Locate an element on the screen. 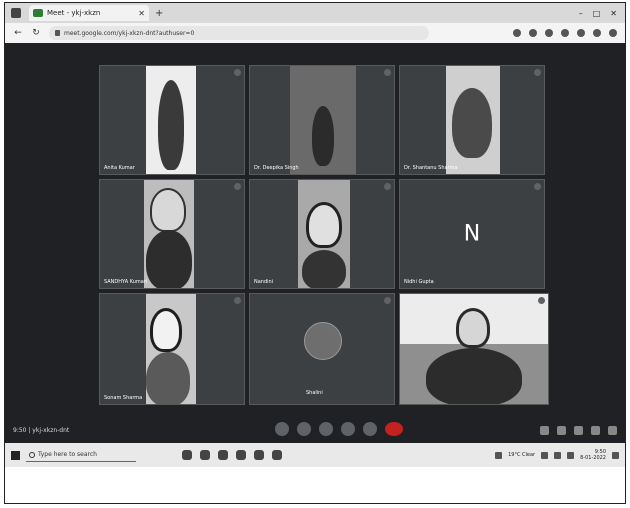 The image size is (630, 508). participant-name: Nidhi Gupta is located at coordinates (419, 282).